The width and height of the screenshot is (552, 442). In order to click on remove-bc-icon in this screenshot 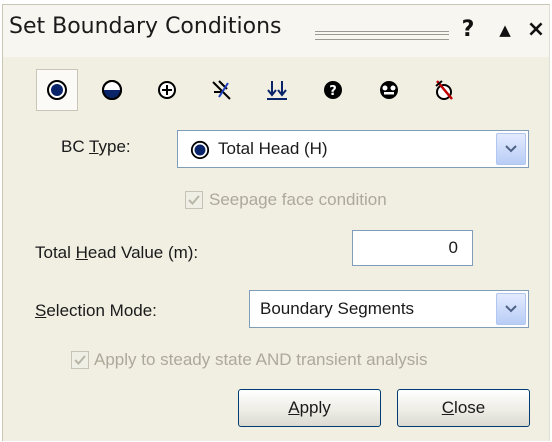, I will do `click(444, 90)`.